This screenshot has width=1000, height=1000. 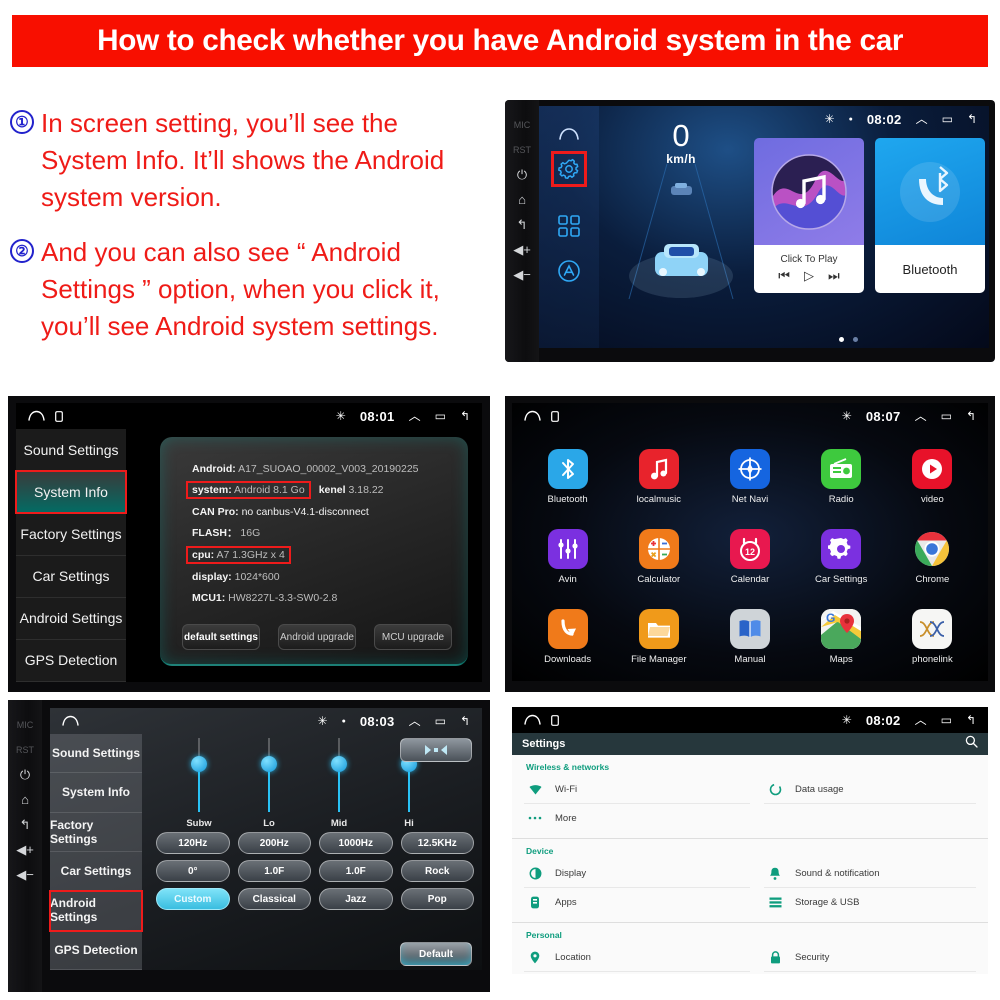 What do you see at coordinates (269, 784) in the screenshot?
I see `slider-lo: Lo` at bounding box center [269, 784].